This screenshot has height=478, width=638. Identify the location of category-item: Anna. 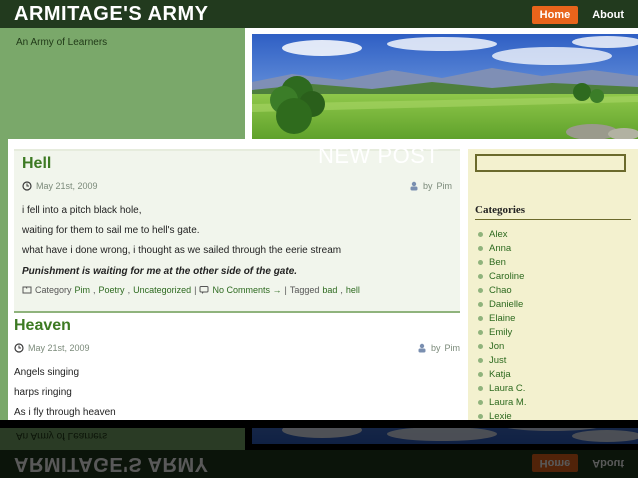
(502, 248).